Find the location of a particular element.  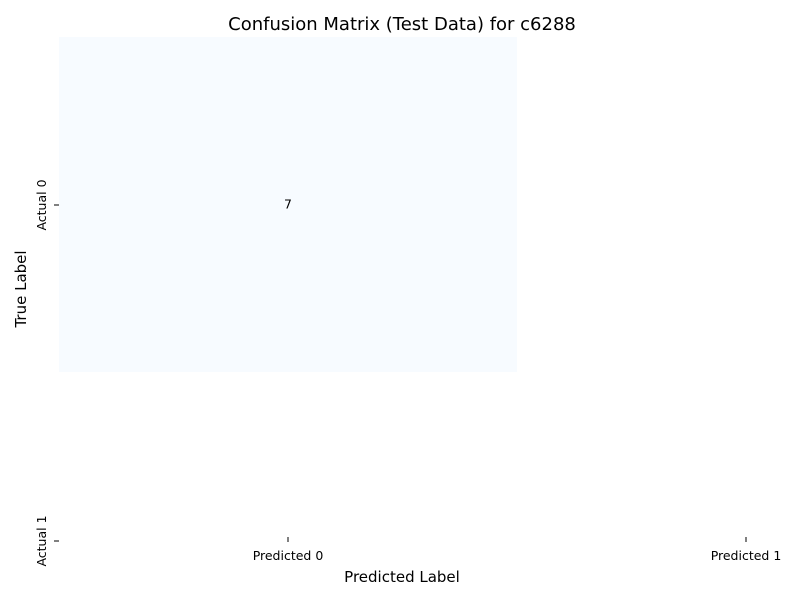

y-tick-label: Actual 1 is located at coordinates (41, 540).